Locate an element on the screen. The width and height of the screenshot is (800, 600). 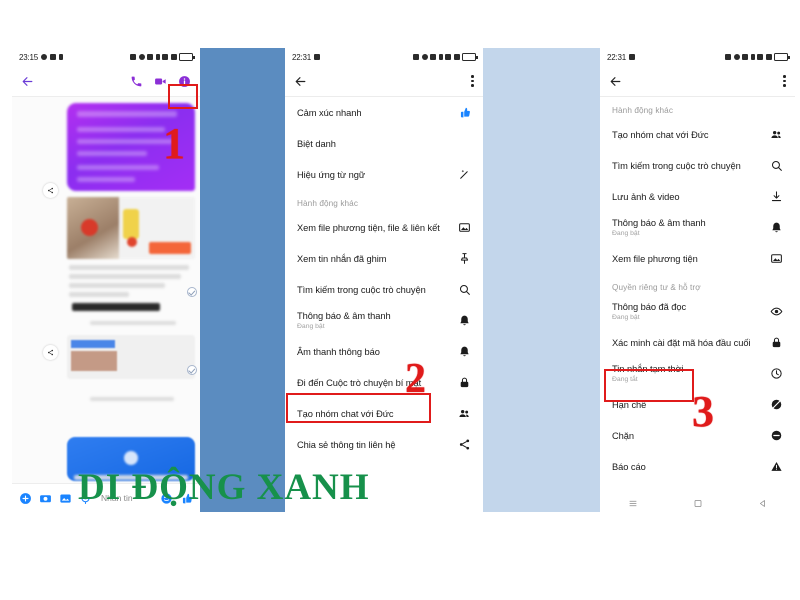
menu-item-label: Xem file phương tiện, file & liên kết is located at coordinates (368, 227).